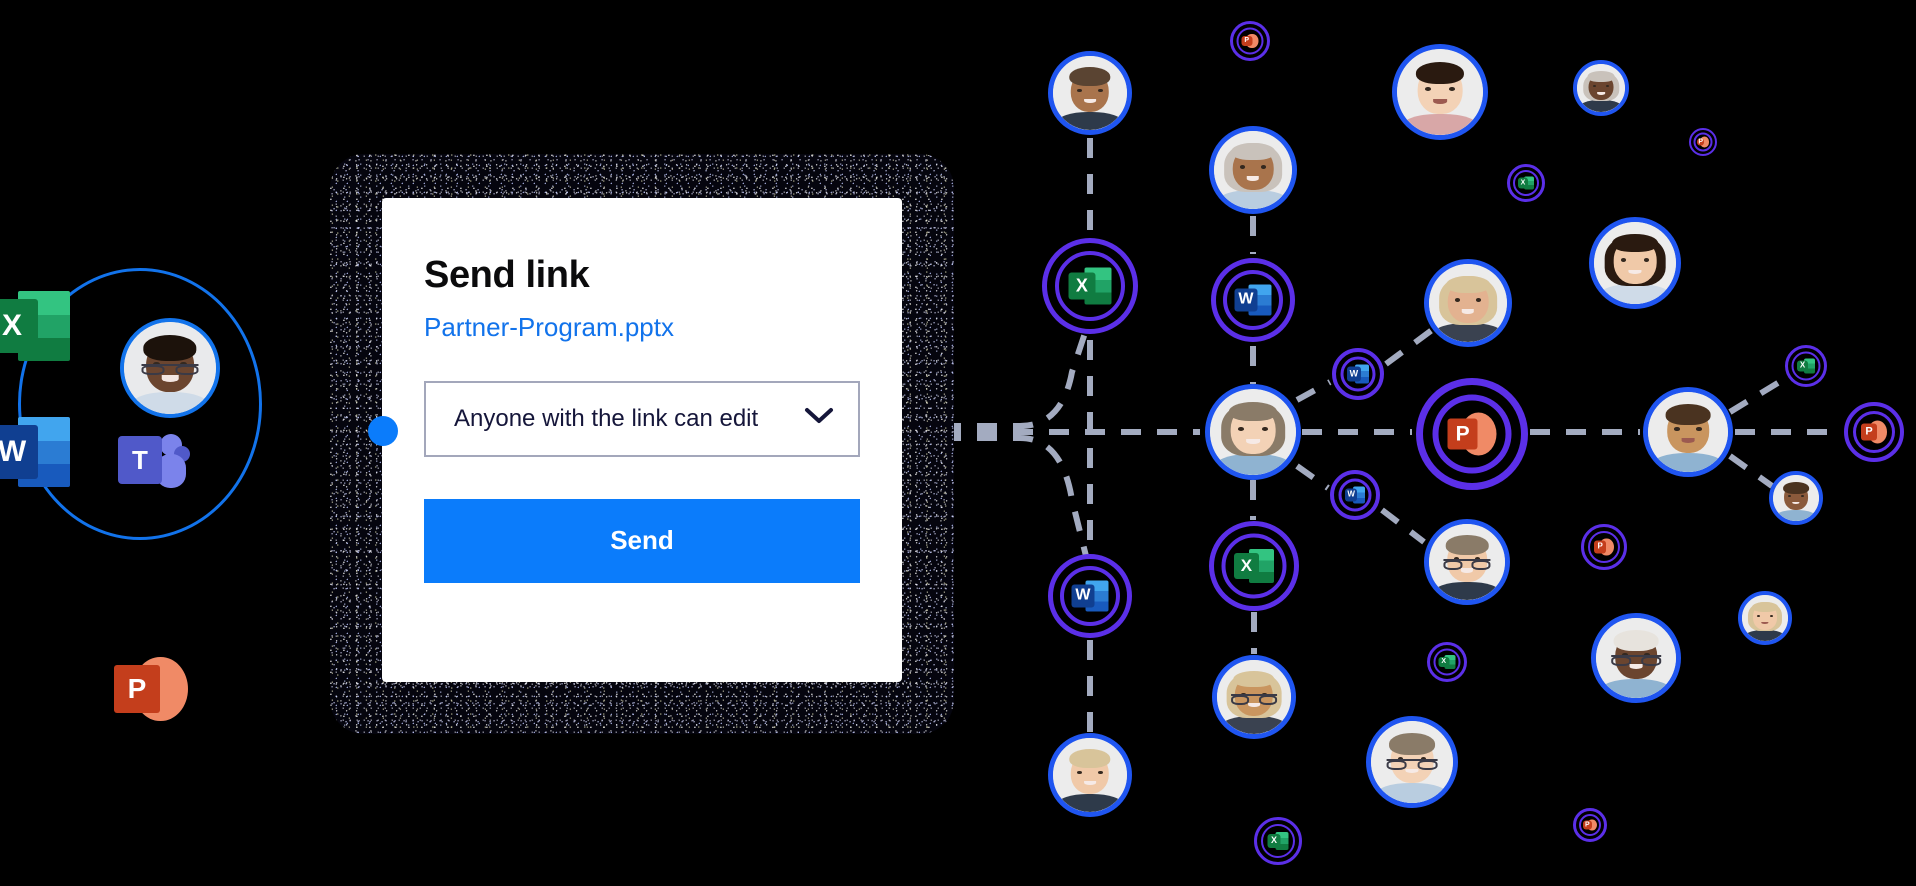  I want to click on card-connector-dot, so click(383, 431).